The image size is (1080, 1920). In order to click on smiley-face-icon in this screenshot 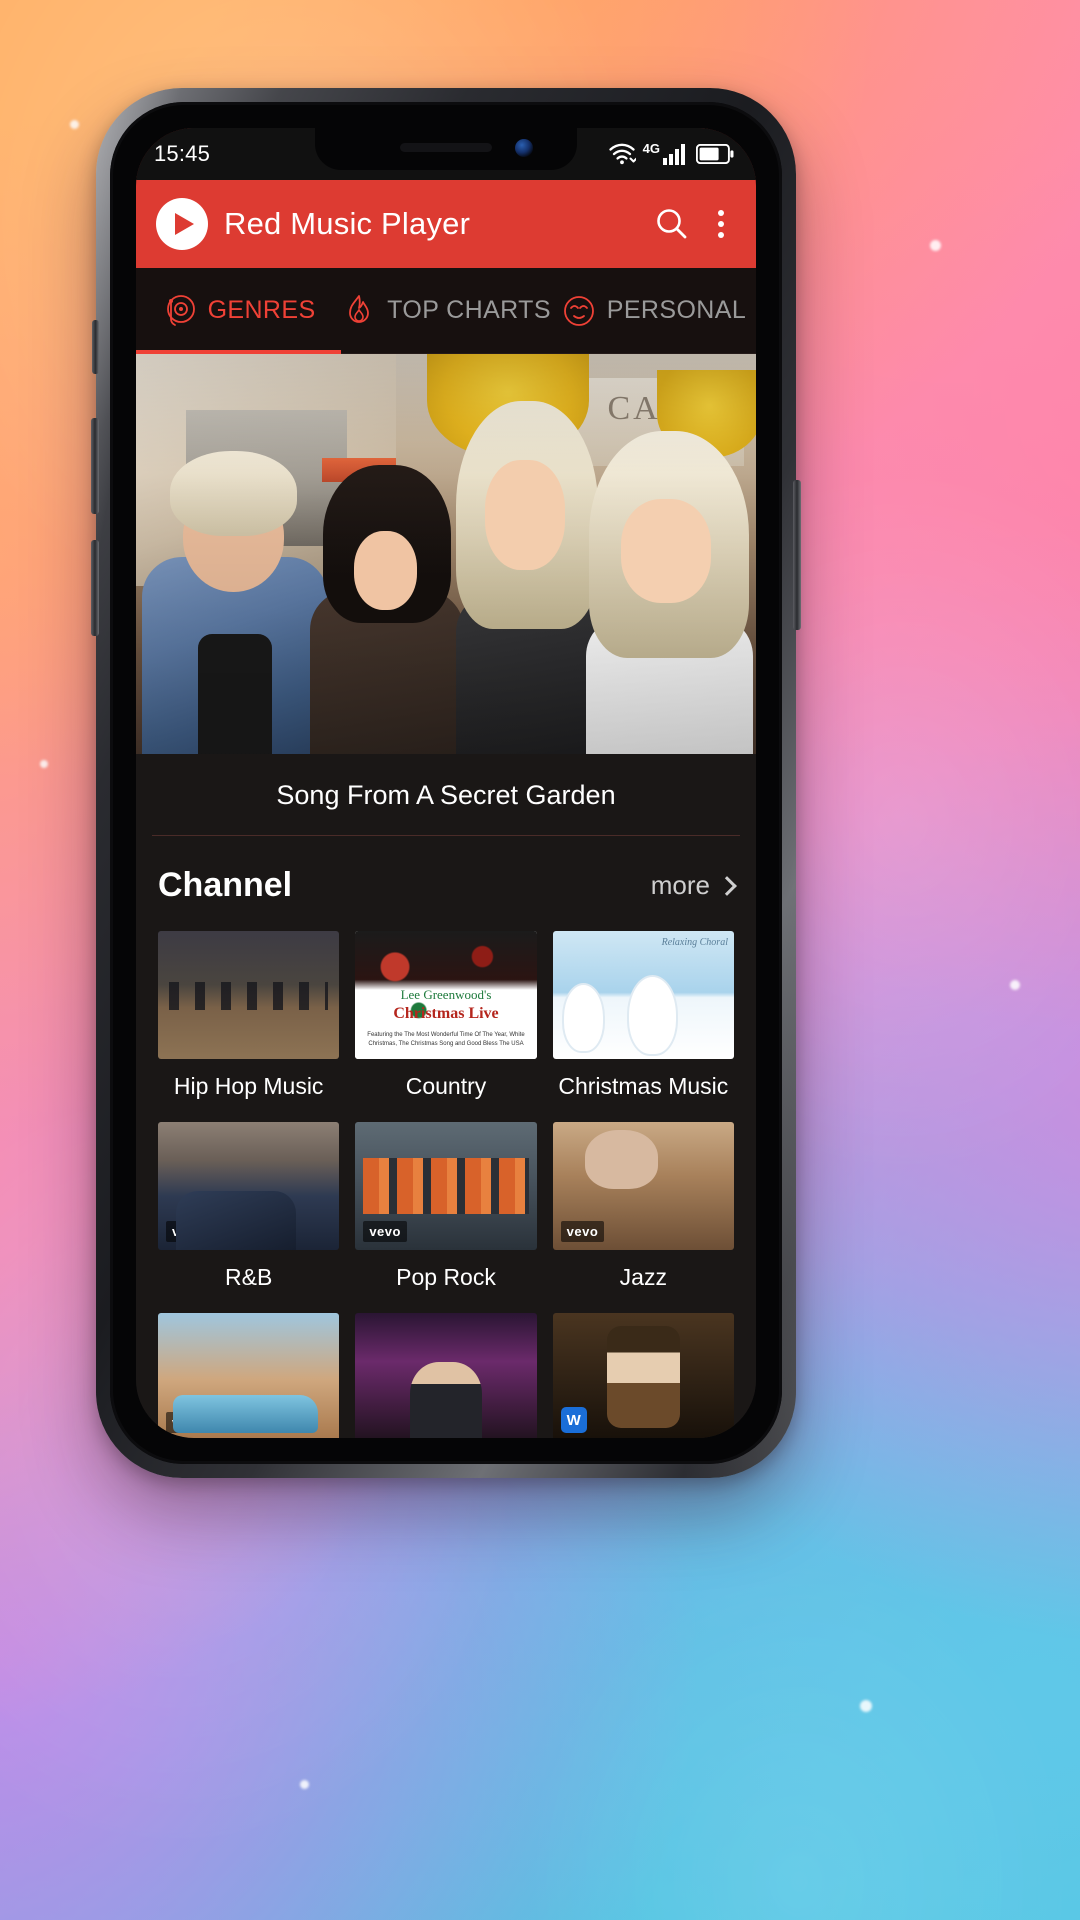, I will do `click(578, 310)`.